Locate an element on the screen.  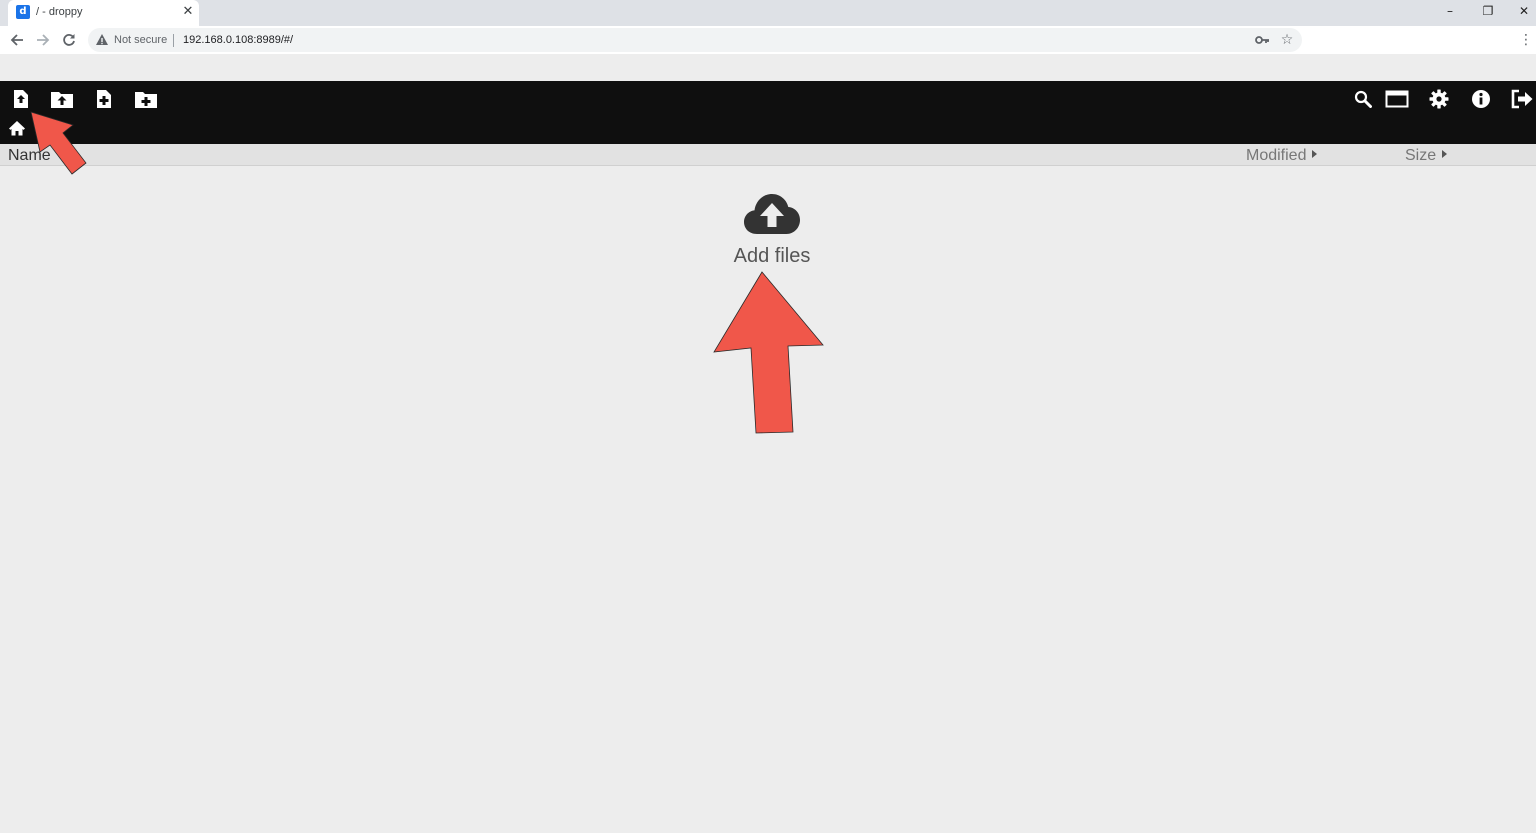
reload-button is located at coordinates (69, 40).